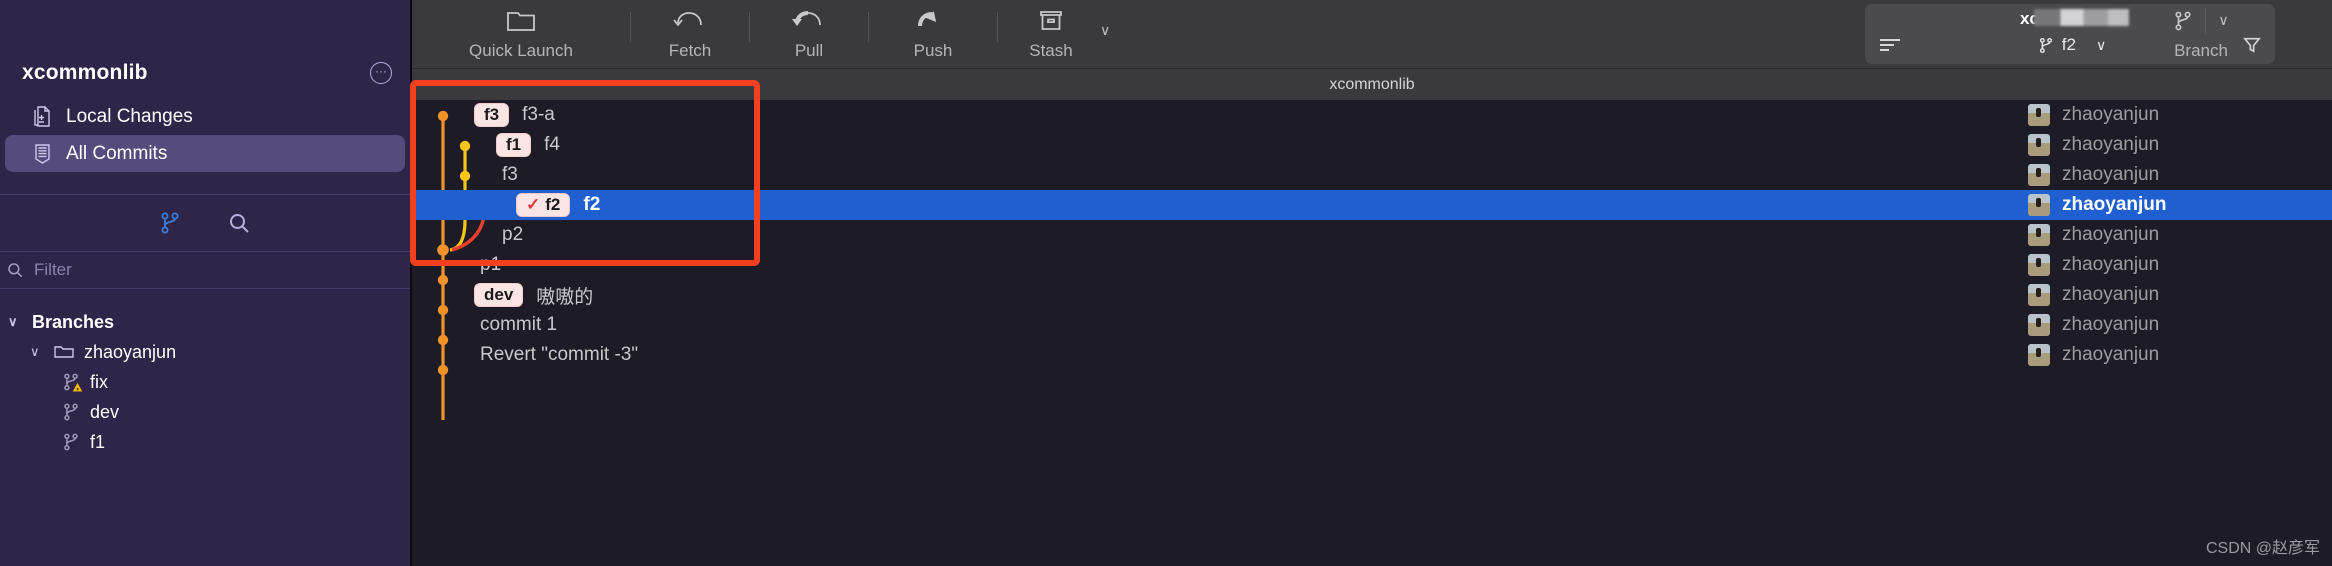 This screenshot has height=566, width=2332. Describe the element at coordinates (543, 205) in the screenshot. I see `ref-tag: ✓ f2` at that location.